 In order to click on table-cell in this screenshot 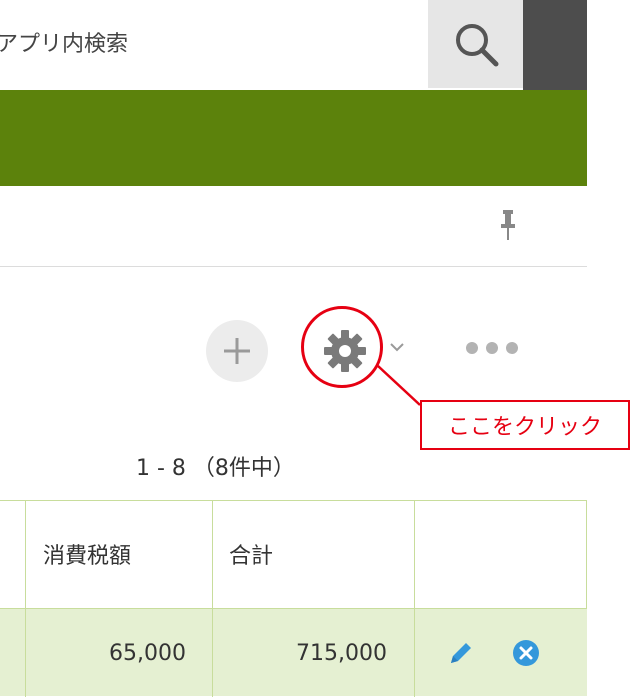, I will do `click(13, 653)`.